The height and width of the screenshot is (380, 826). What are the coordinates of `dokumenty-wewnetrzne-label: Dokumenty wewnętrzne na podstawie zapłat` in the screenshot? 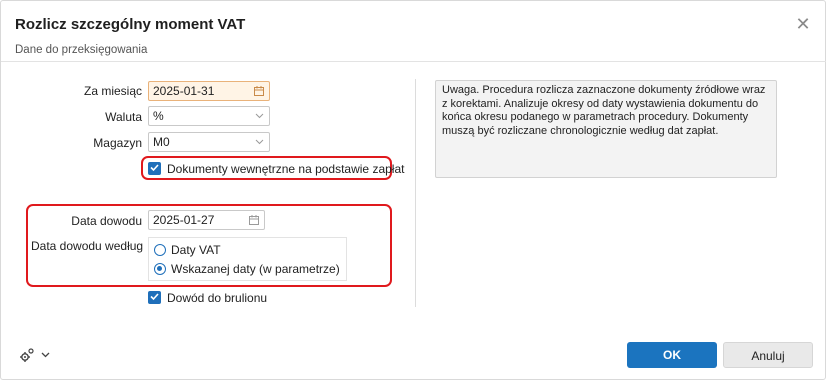 It's located at (285, 169).